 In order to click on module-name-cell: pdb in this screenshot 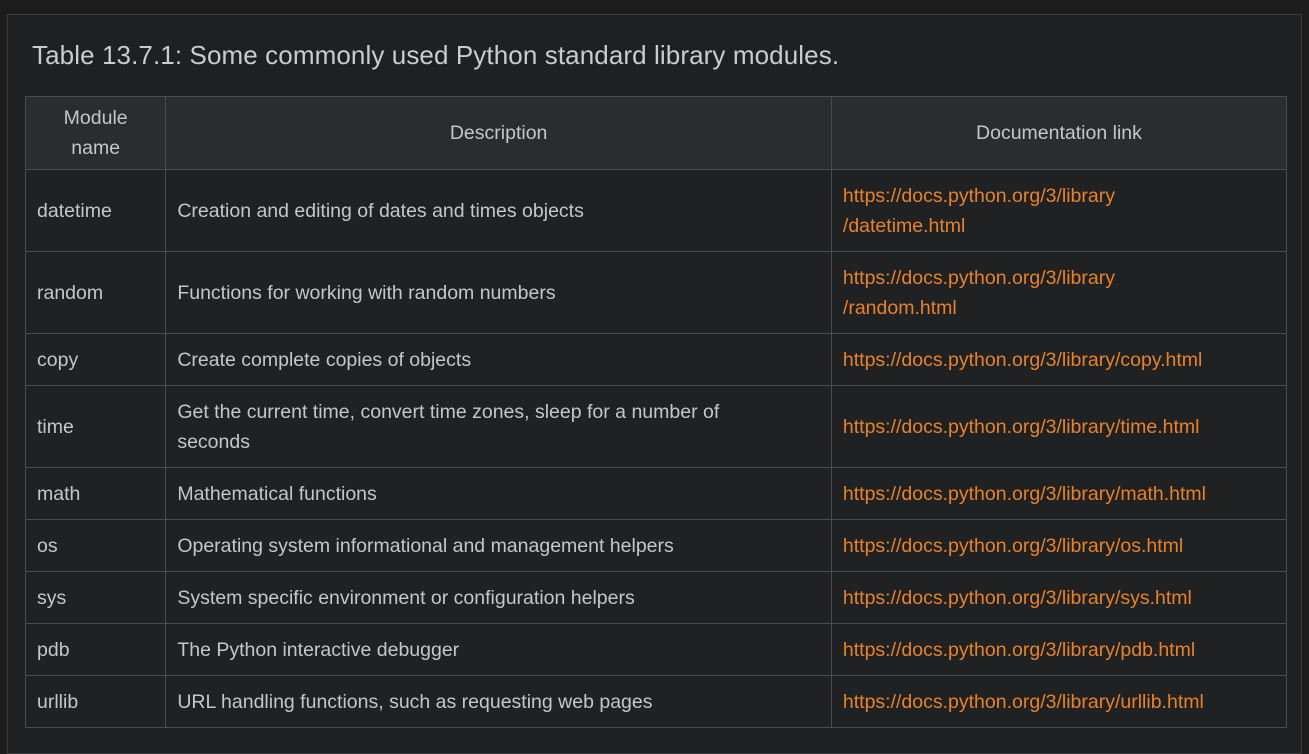, I will do `click(95, 649)`.